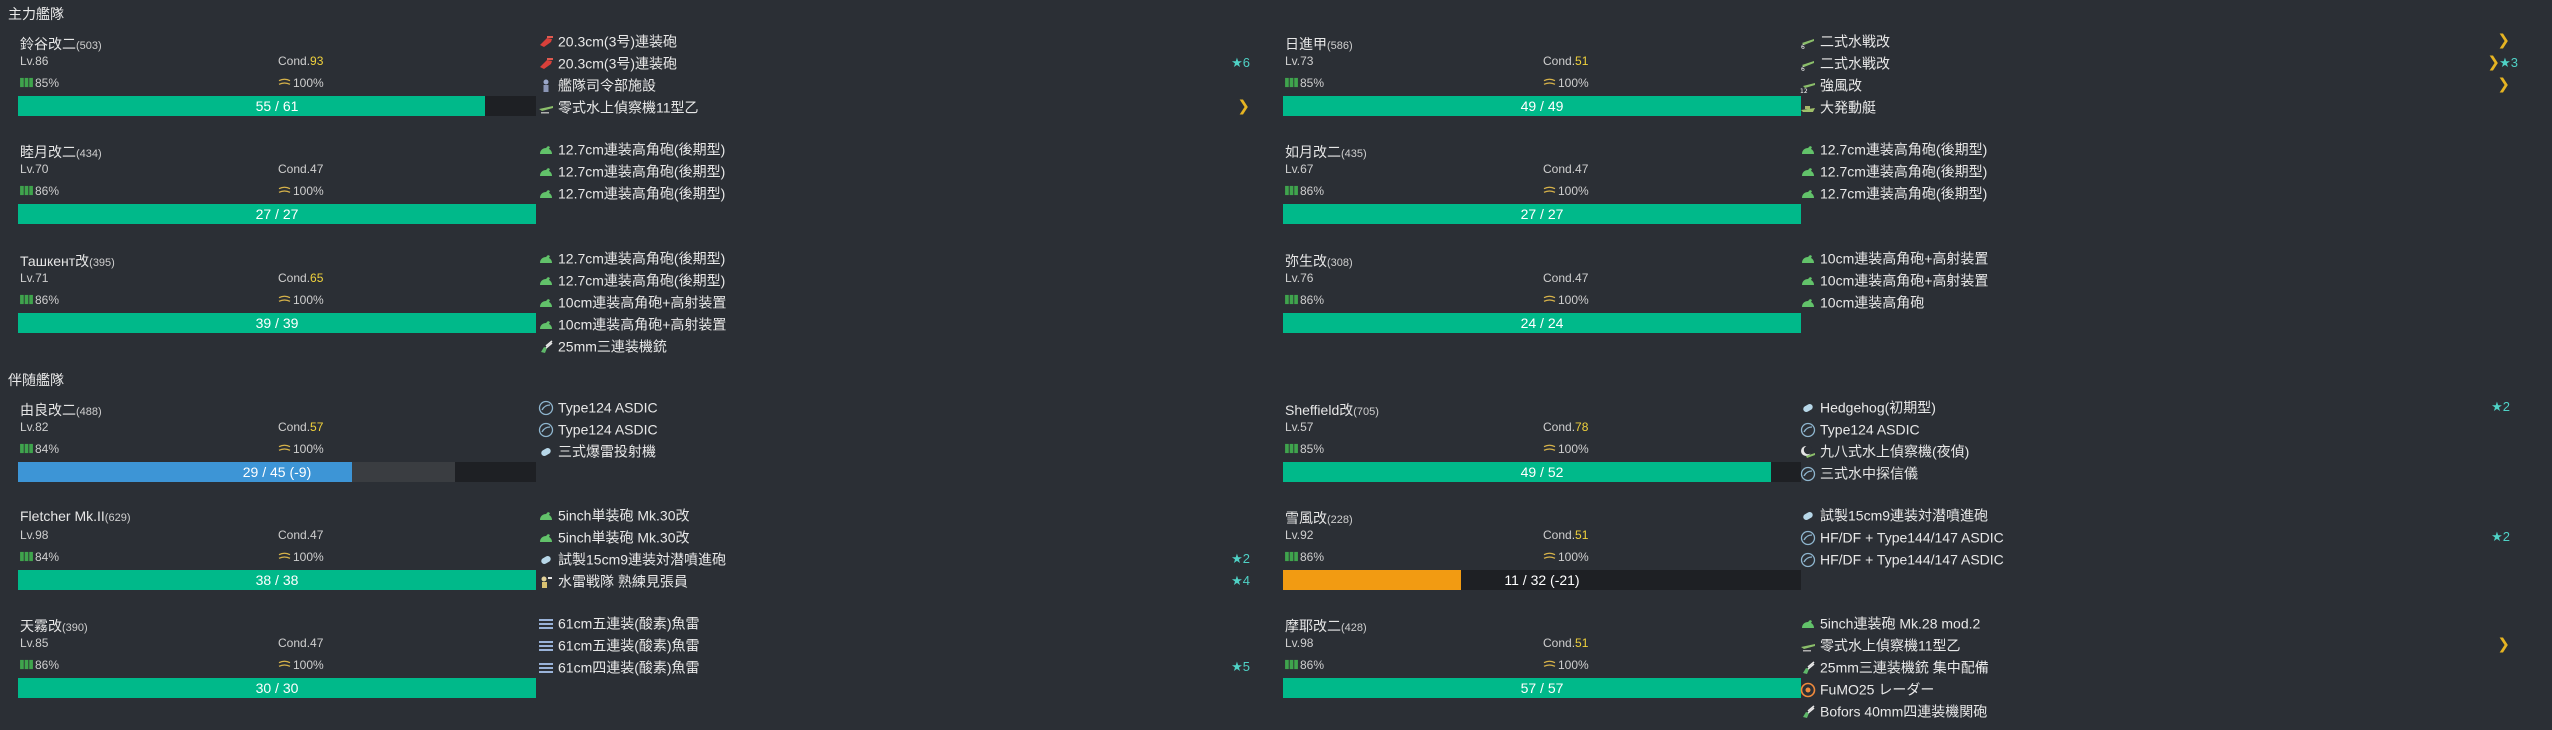  What do you see at coordinates (273, 664) in the screenshot?
I see `ship-card: 天霧改(390) Lv.85 Cond.47 86% 100% 30 / 30` at bounding box center [273, 664].